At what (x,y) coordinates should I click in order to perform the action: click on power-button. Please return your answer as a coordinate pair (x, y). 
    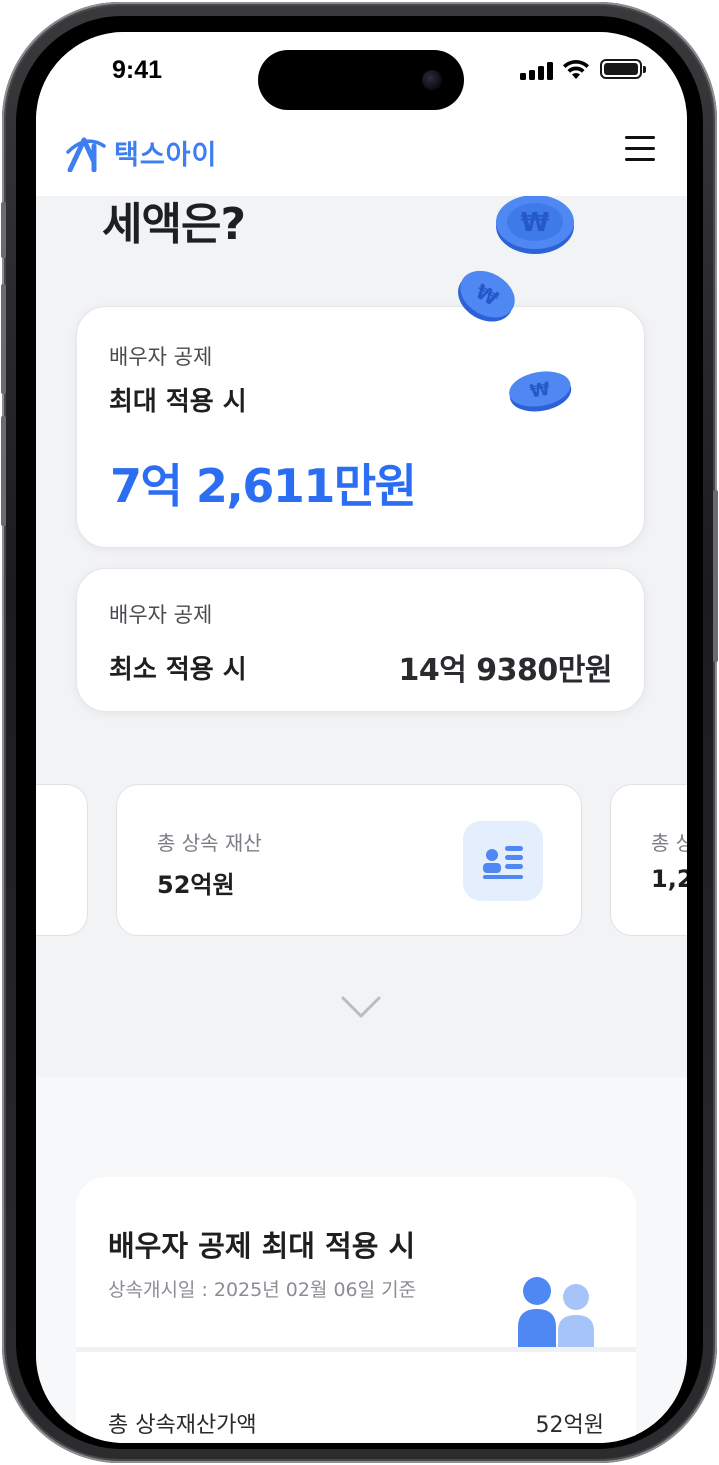
    Looking at the image, I should click on (715, 576).